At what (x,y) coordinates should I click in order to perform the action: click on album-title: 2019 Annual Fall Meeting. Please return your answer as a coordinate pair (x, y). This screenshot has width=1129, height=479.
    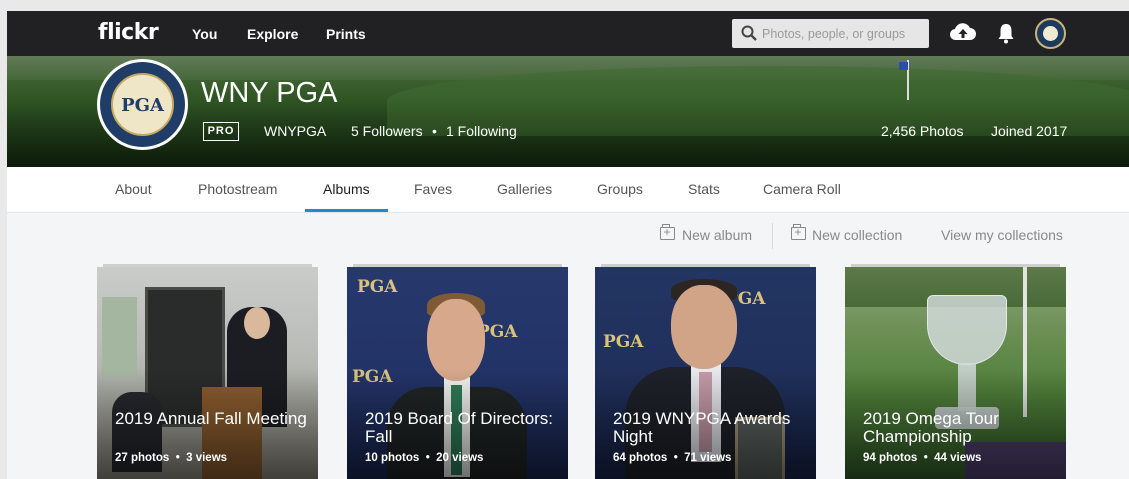
    Looking at the image, I should click on (211, 418).